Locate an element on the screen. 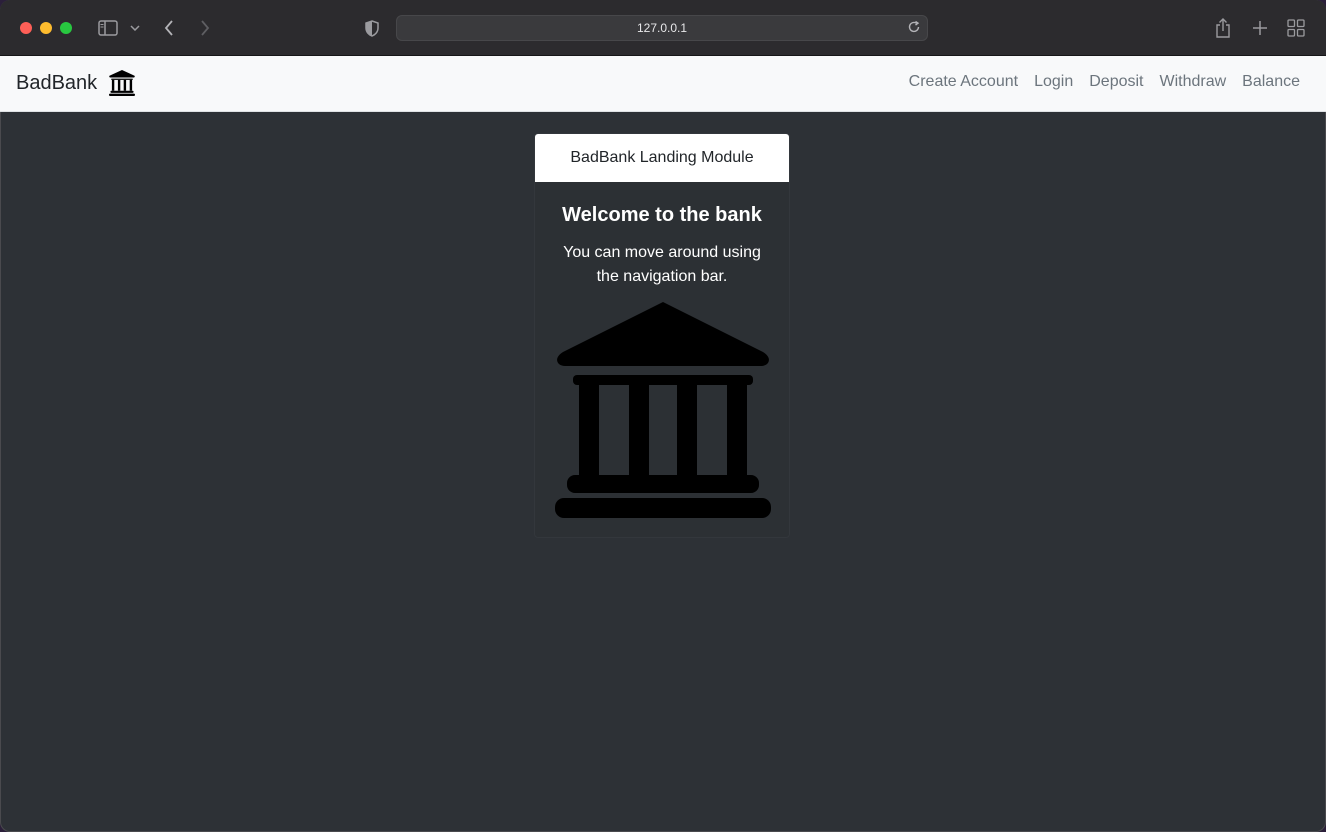  card-header: BadBank Landing Module is located at coordinates (662, 158).